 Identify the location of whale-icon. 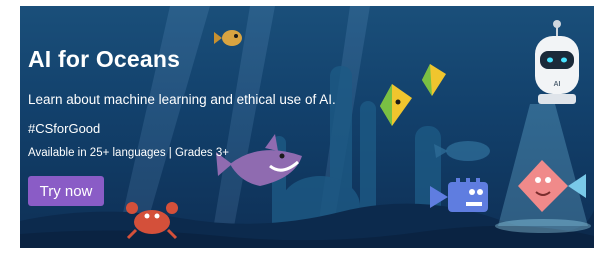
(462, 151).